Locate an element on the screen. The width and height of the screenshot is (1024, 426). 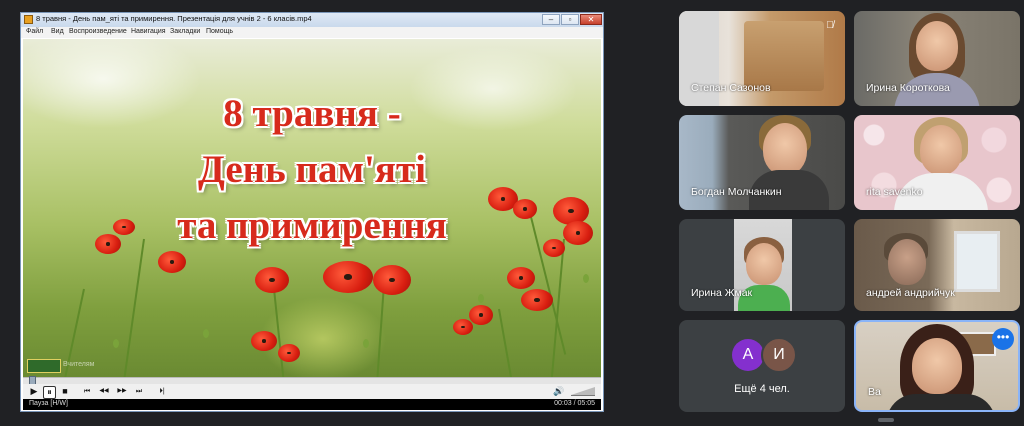
status-bar: Пауза [H/W] 00:03 / 05:05 is located at coordinates (312, 404).